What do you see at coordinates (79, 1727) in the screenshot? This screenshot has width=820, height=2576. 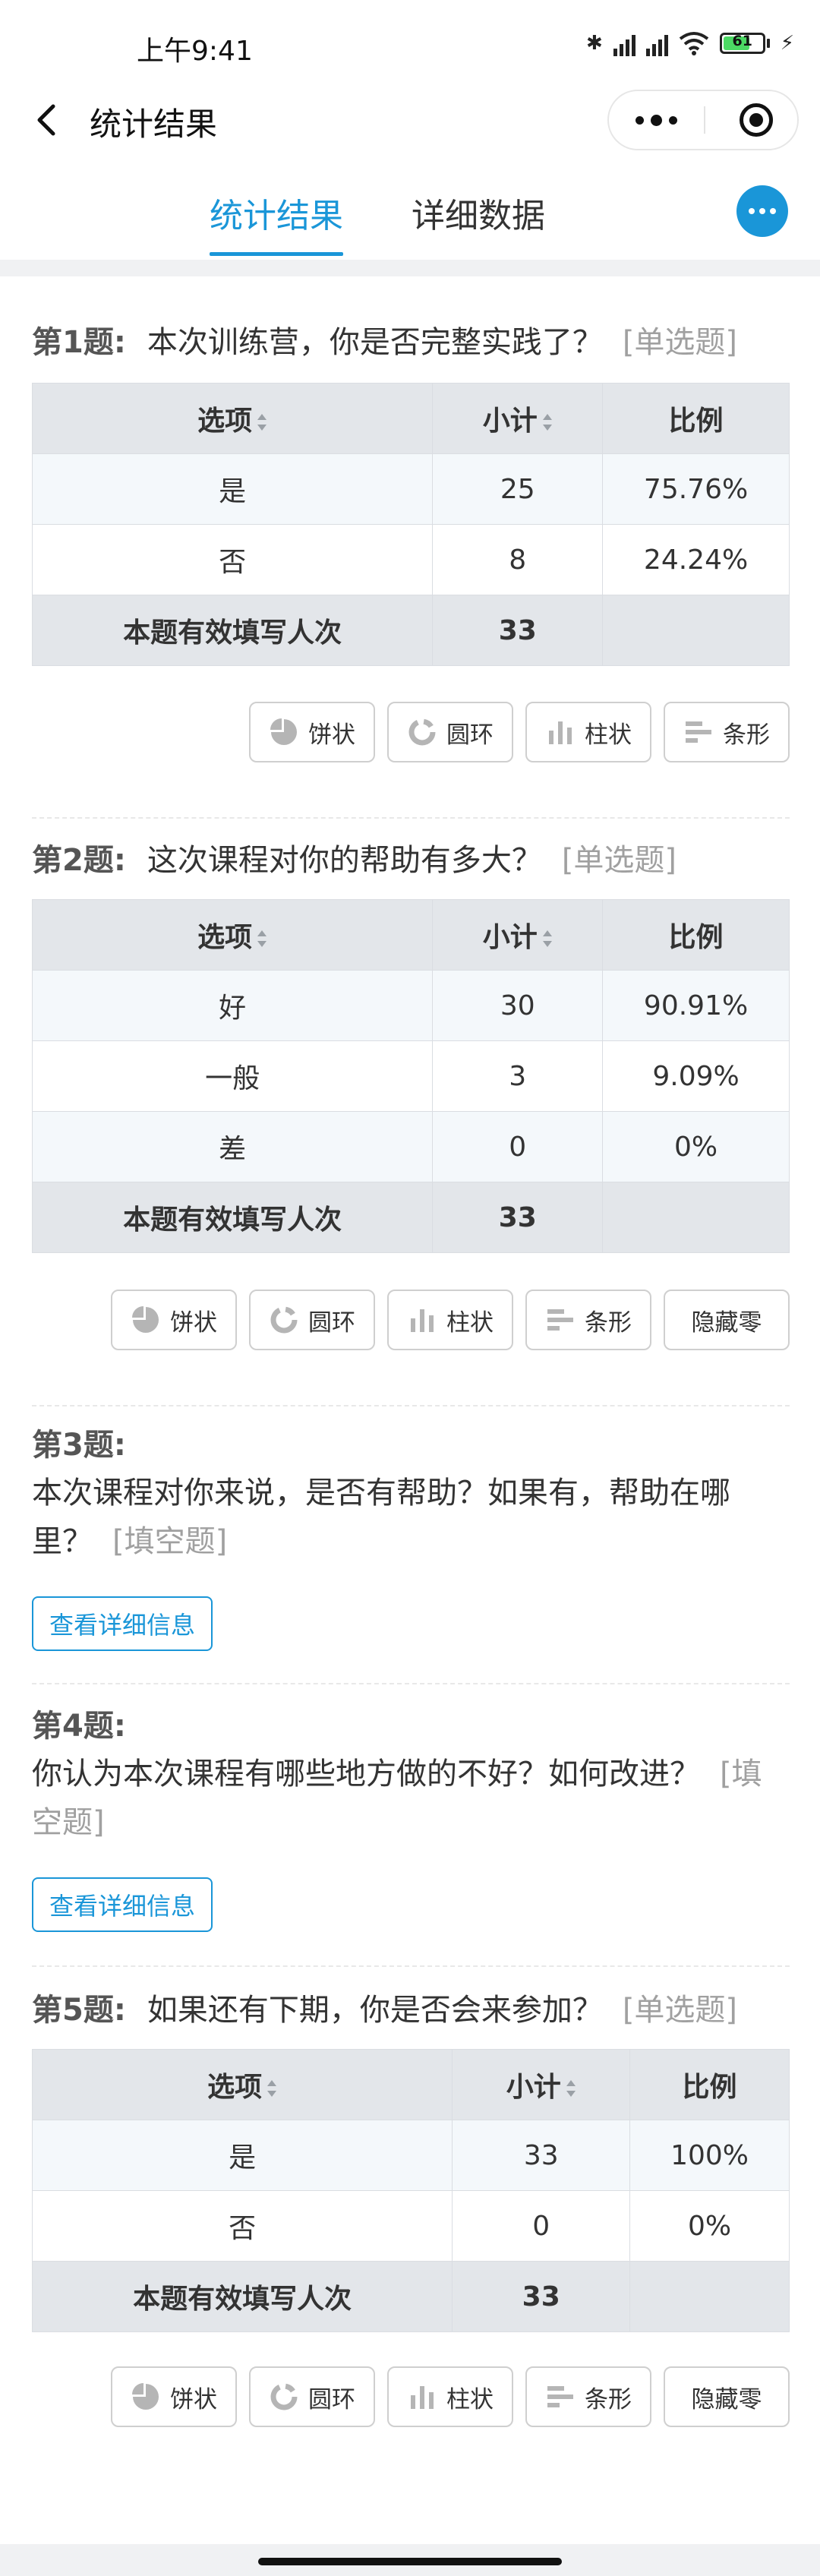 I see `question-number: 第4题:` at bounding box center [79, 1727].